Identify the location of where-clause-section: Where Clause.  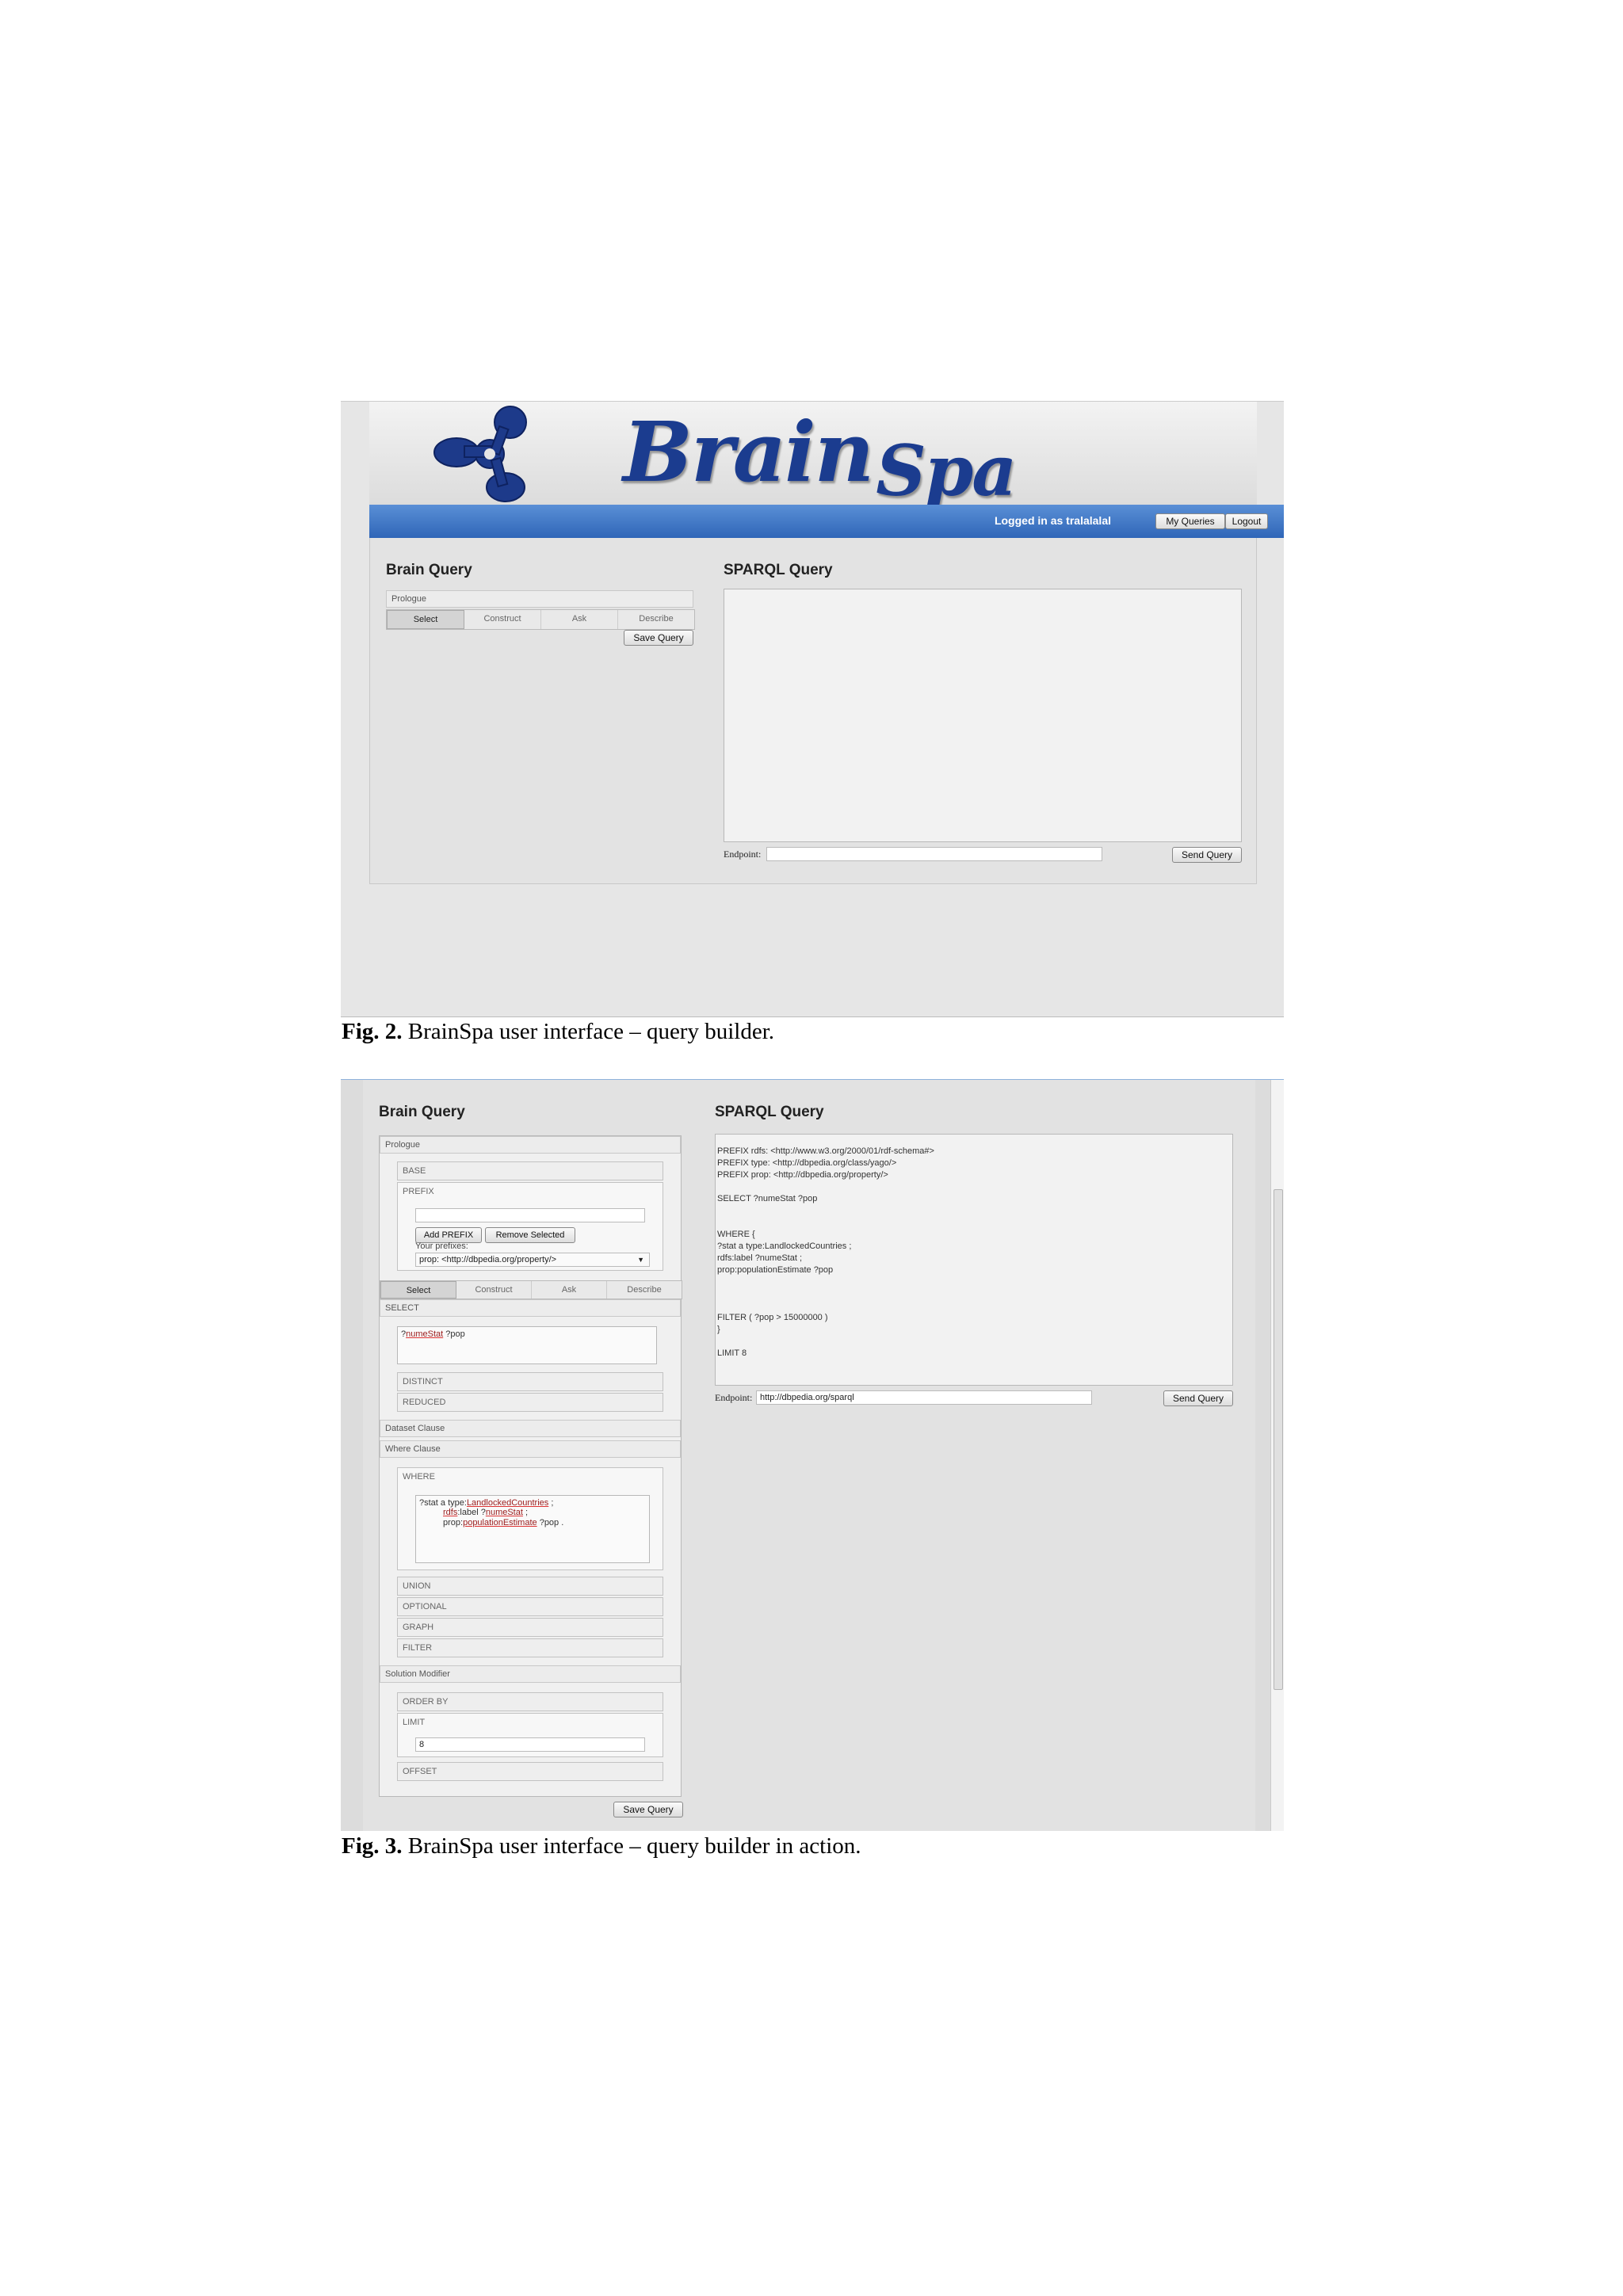
(530, 1449).